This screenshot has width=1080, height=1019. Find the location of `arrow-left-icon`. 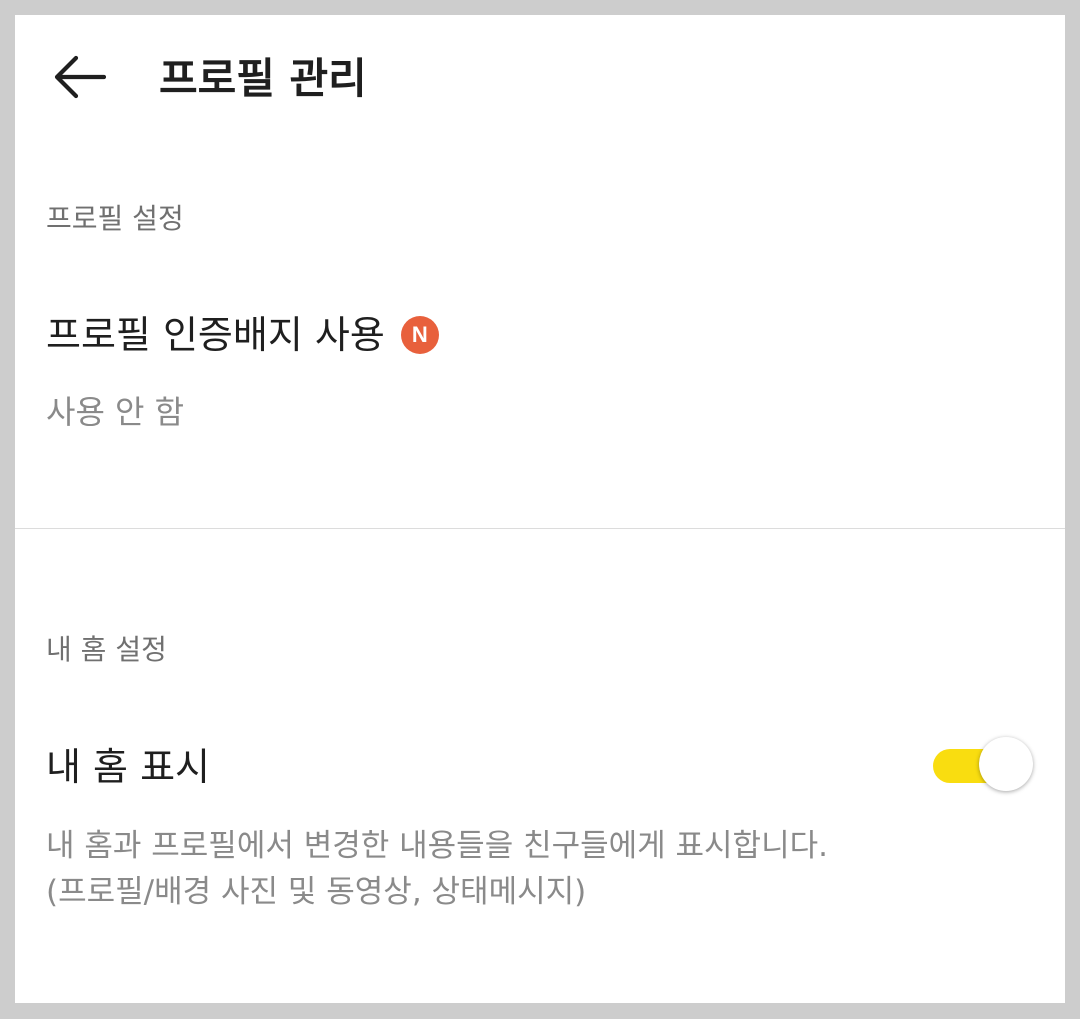

arrow-left-icon is located at coordinates (80, 77).